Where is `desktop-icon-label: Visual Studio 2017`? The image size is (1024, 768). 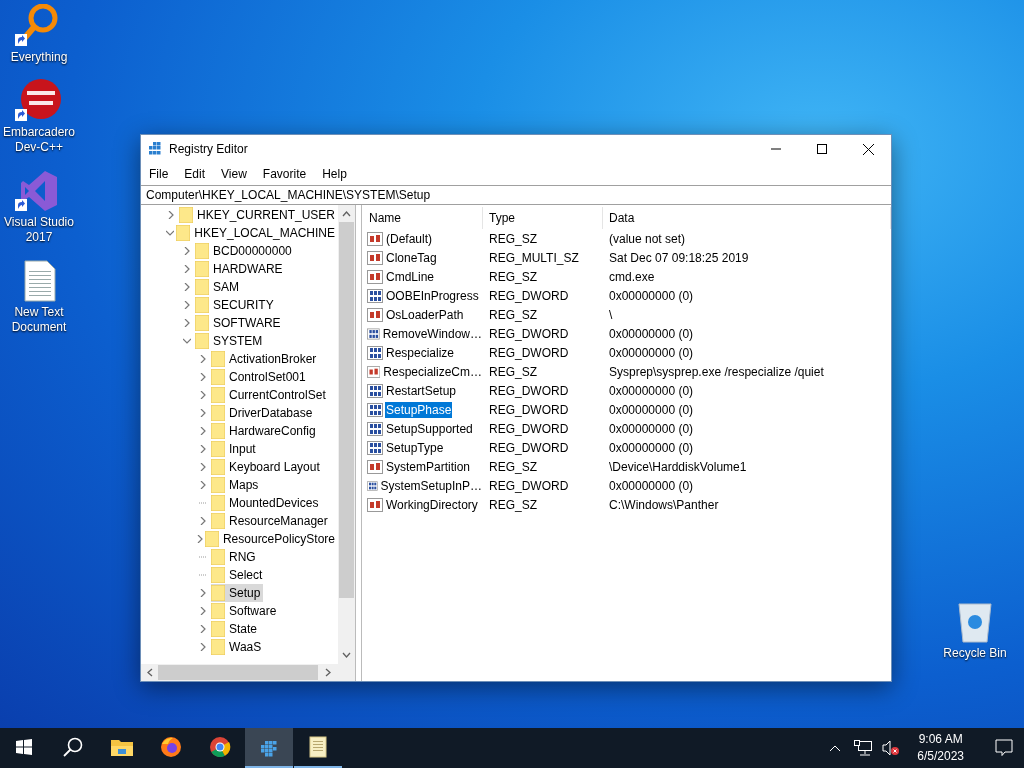 desktop-icon-label: Visual Studio 2017 is located at coordinates (39, 230).